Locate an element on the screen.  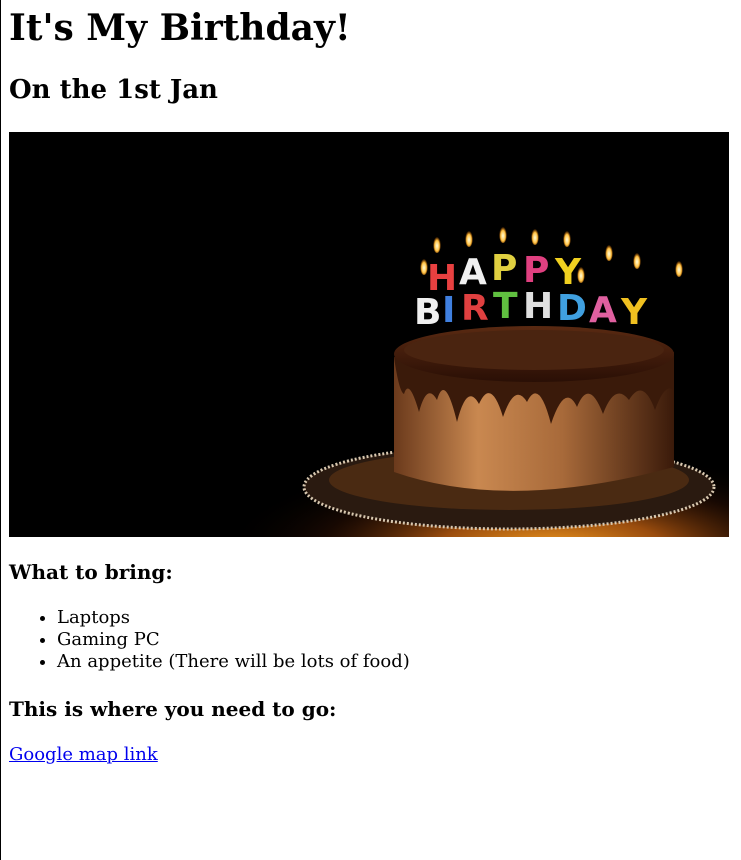
date-heading: On the 1st Jan is located at coordinates (113, 90).